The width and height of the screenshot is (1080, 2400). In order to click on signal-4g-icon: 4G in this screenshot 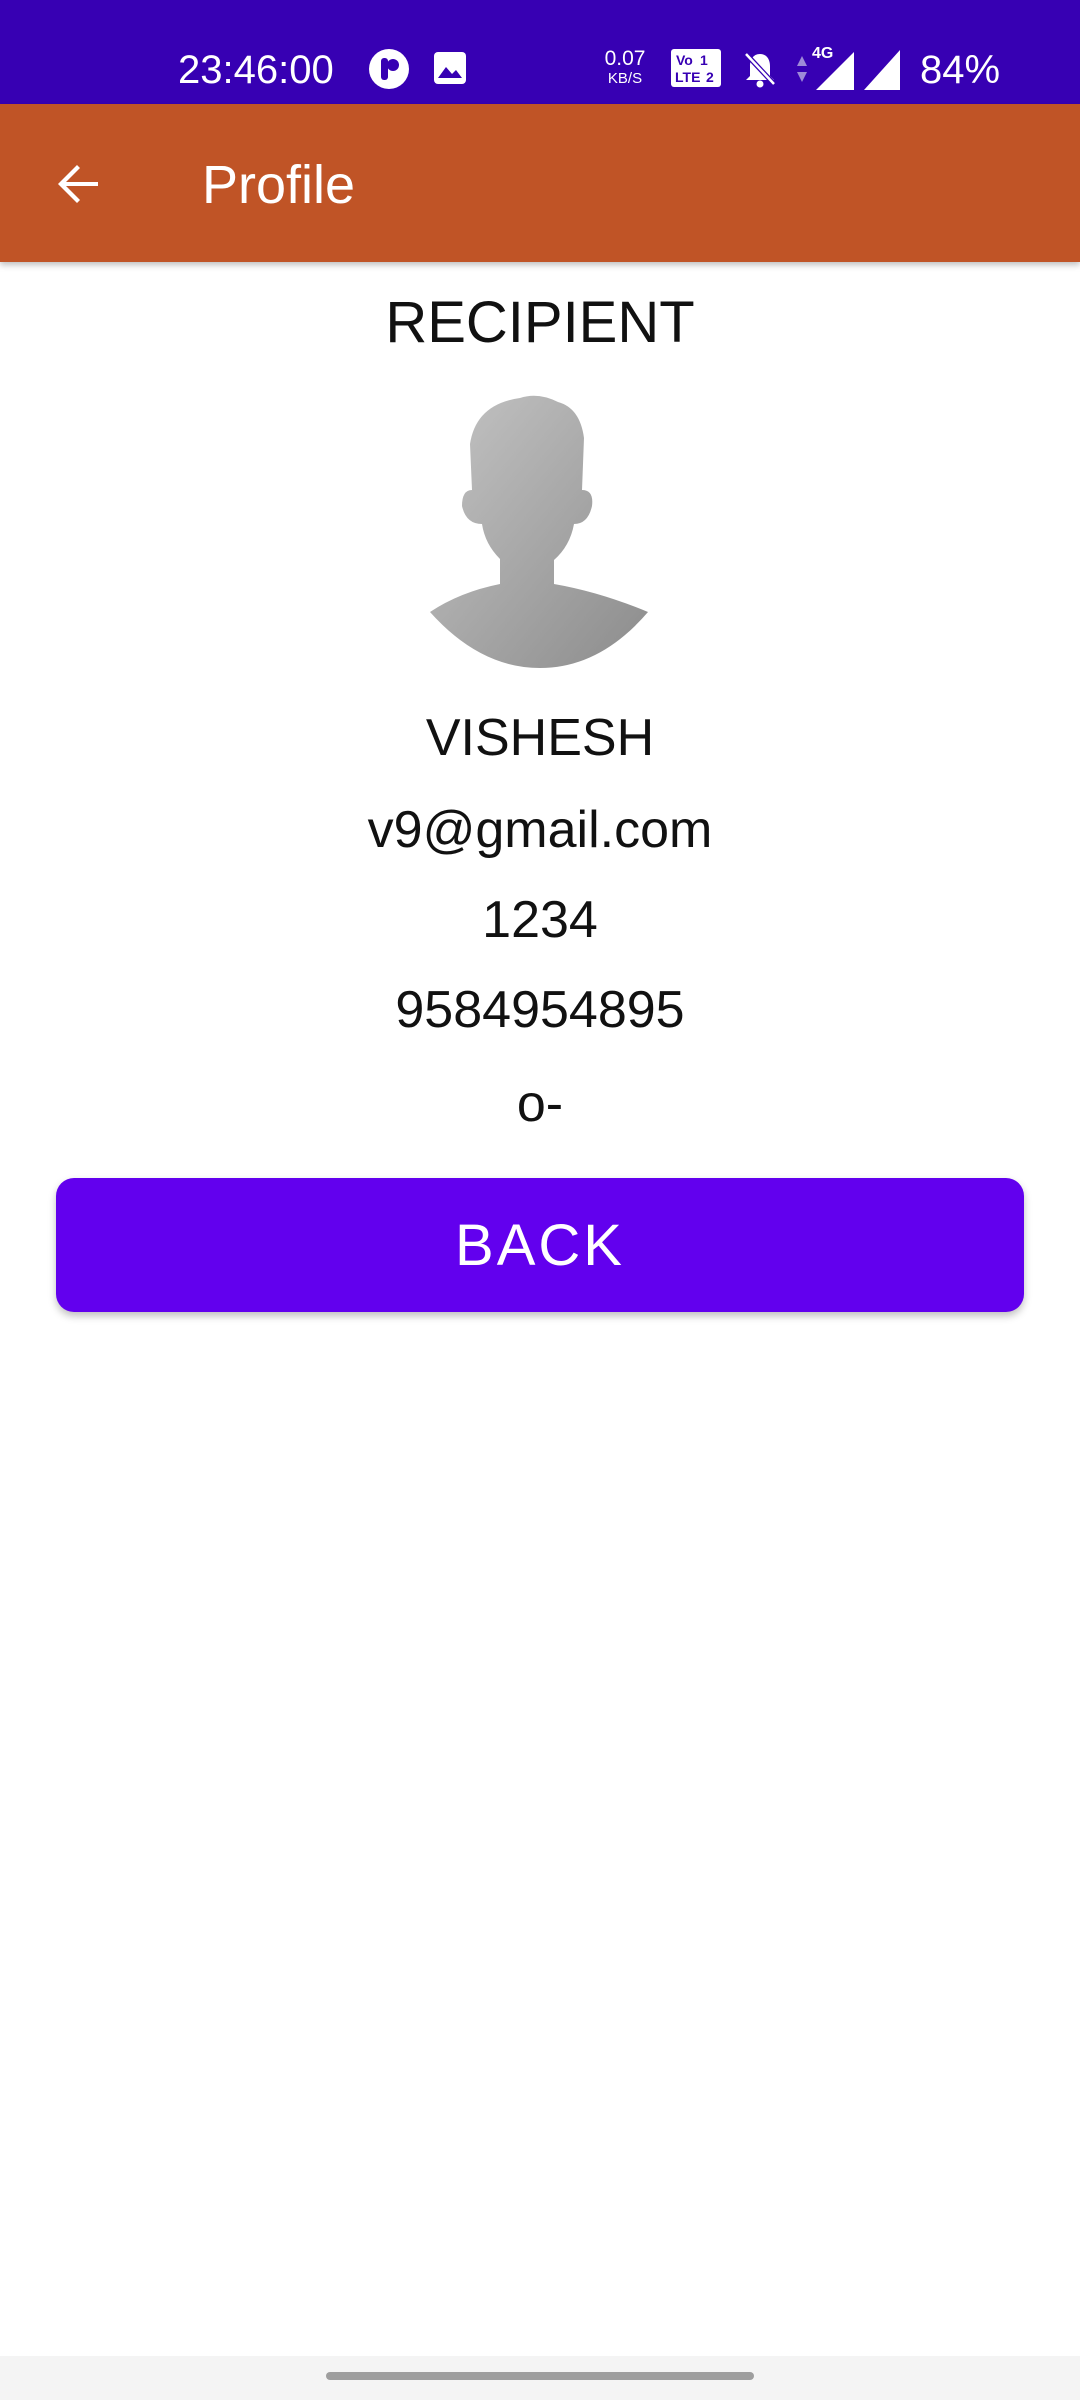, I will do `click(833, 67)`.